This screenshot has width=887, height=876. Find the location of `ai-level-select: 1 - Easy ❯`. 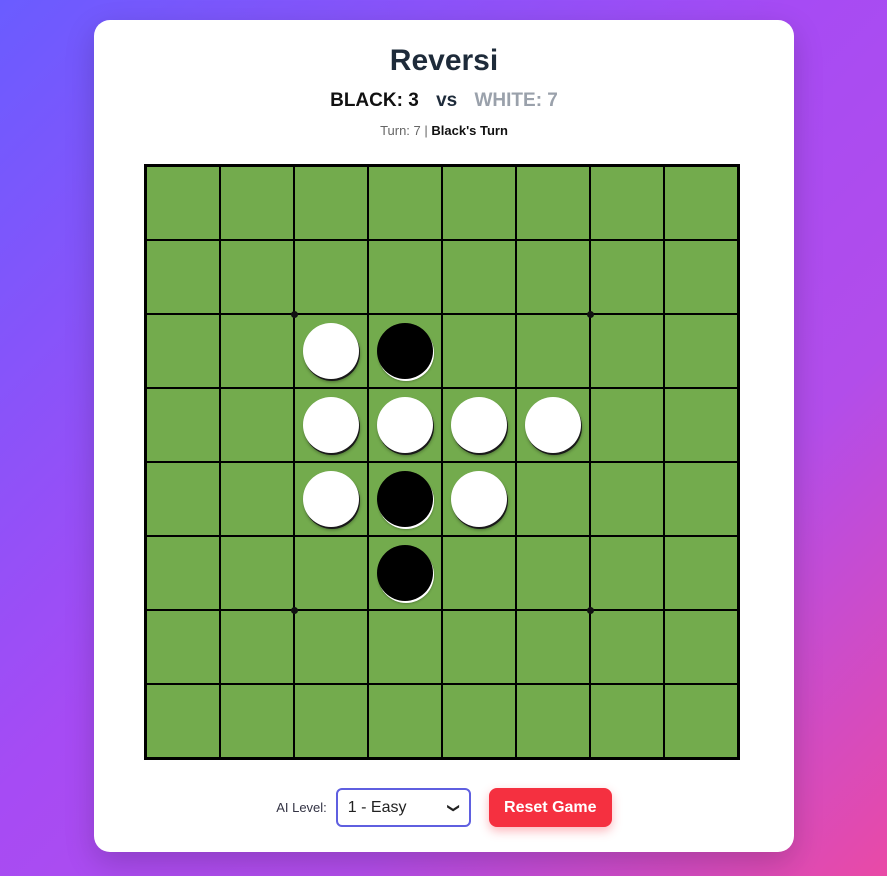

ai-level-select: 1 - Easy ❯ is located at coordinates (403, 807).